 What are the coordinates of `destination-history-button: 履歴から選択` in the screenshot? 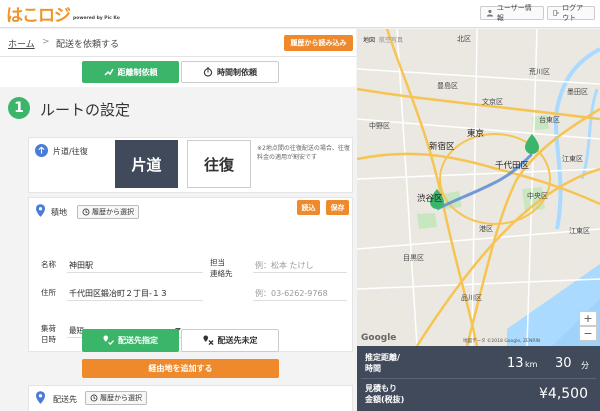 It's located at (116, 398).